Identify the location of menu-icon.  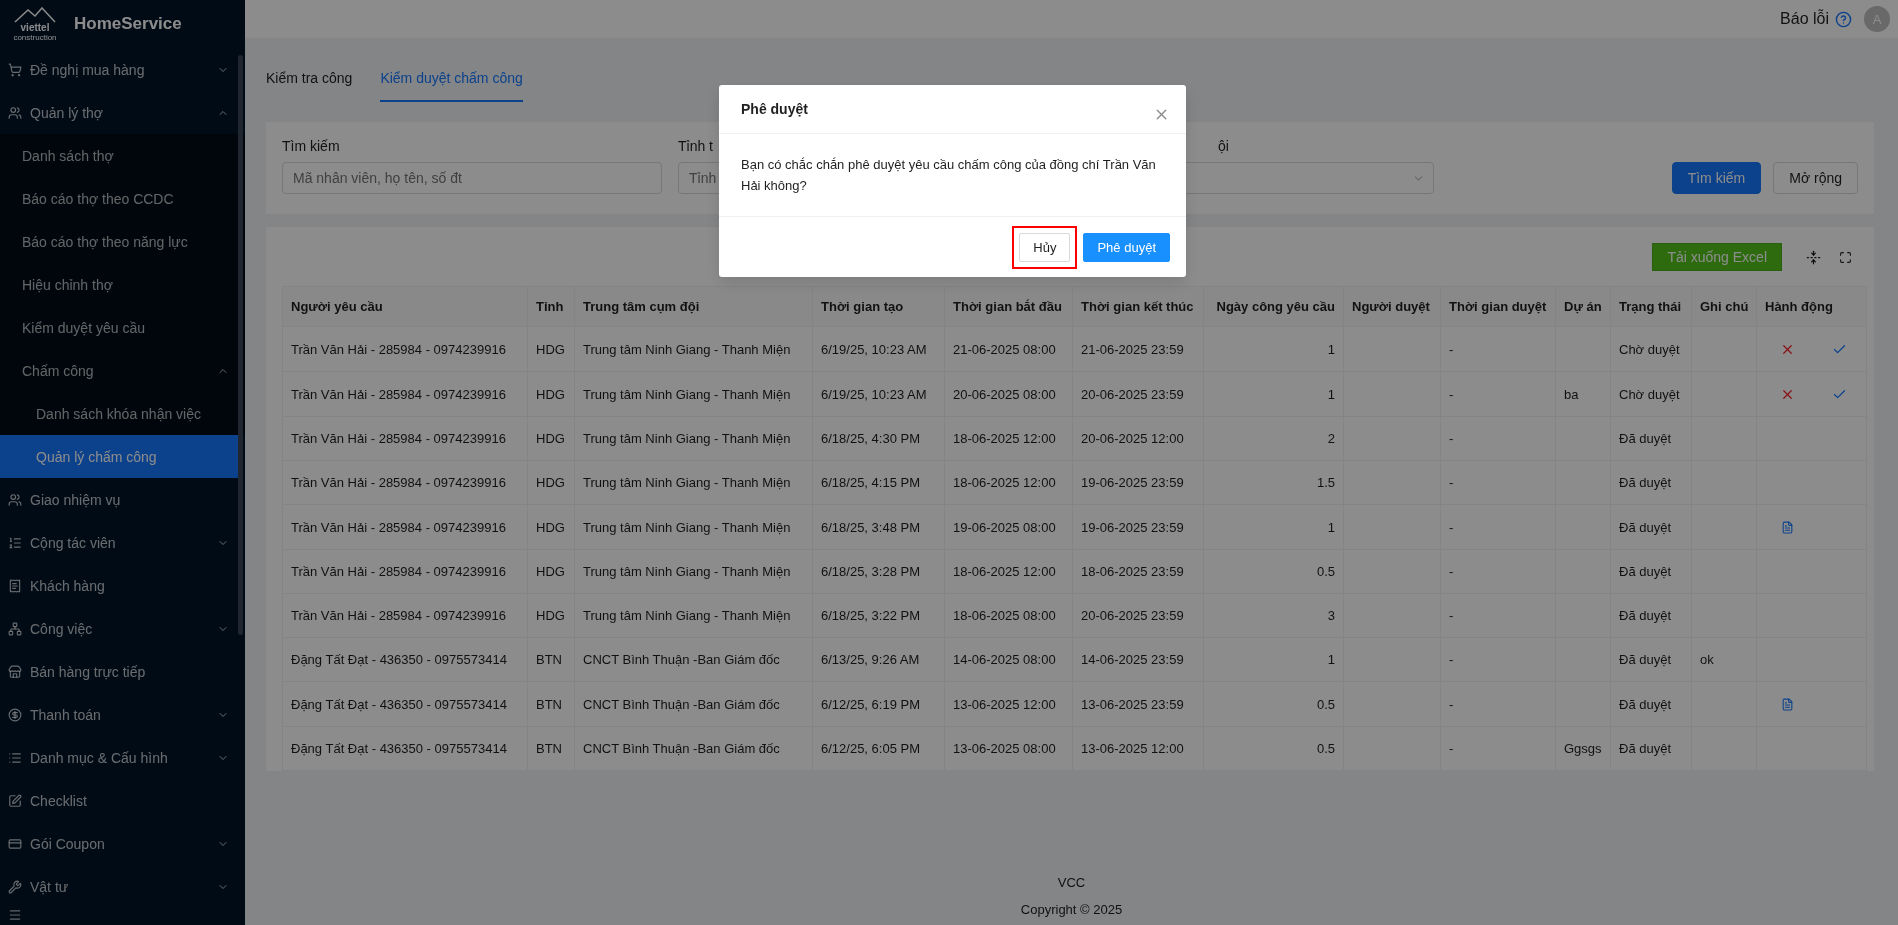
(15, 915).